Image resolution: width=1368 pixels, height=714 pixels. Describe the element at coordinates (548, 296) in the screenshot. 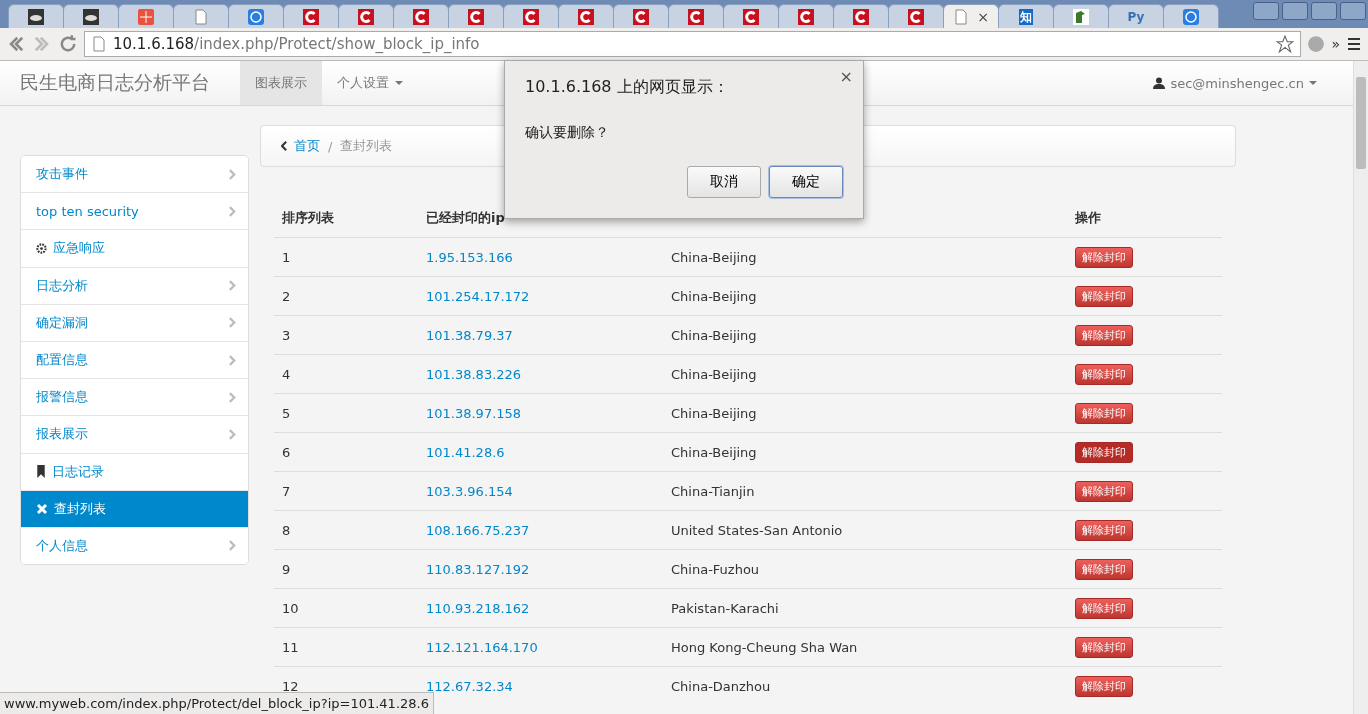

I see `ip-link: 101.254.17.172` at that location.